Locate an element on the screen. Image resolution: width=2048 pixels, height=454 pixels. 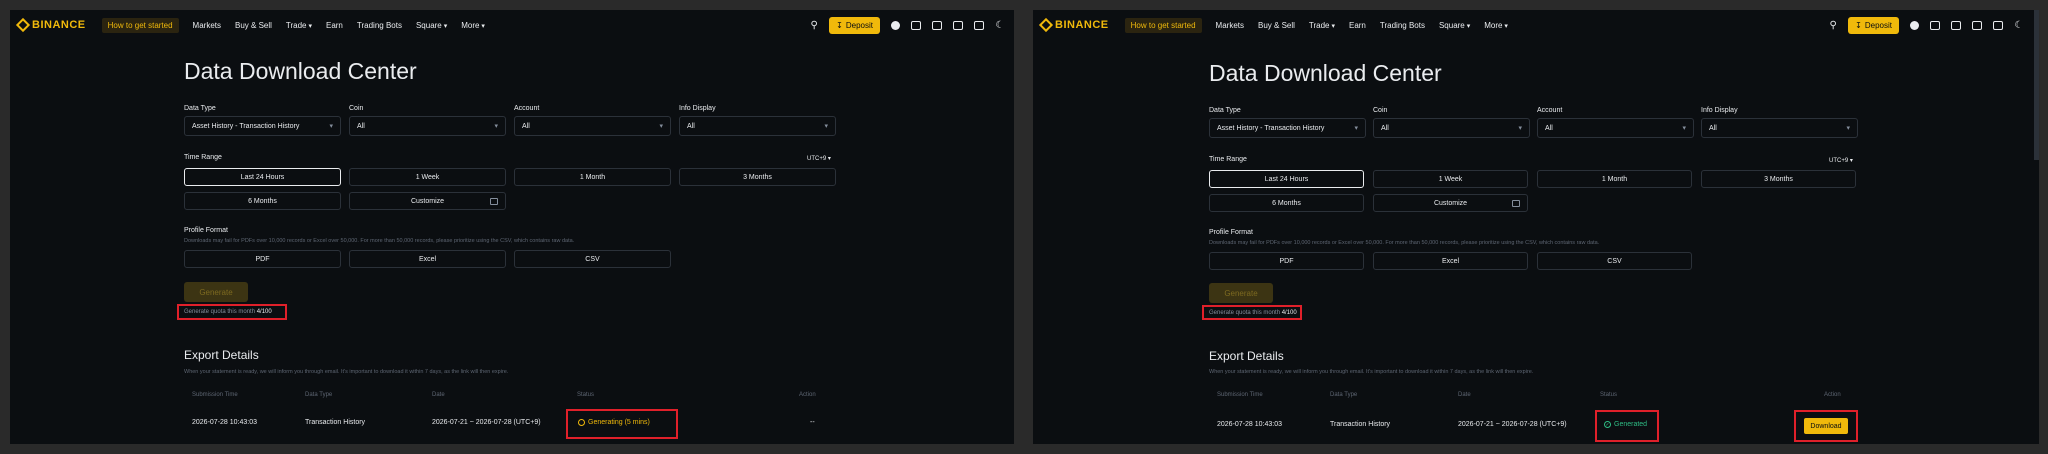
action-placeholder: -- is located at coordinates (812, 422).